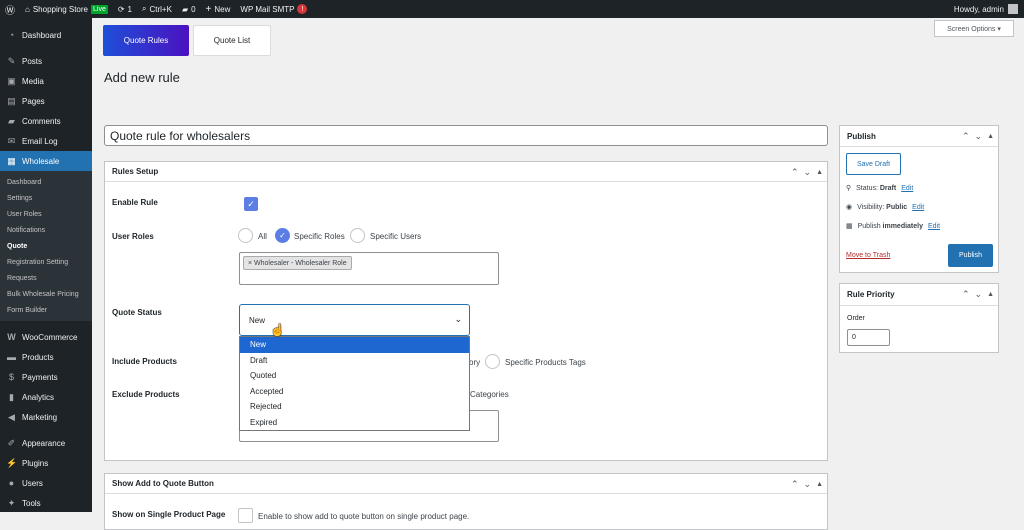 The image size is (1024, 530). Describe the element at coordinates (492, 361) in the screenshot. I see `radio-specific-products-tags` at that location.